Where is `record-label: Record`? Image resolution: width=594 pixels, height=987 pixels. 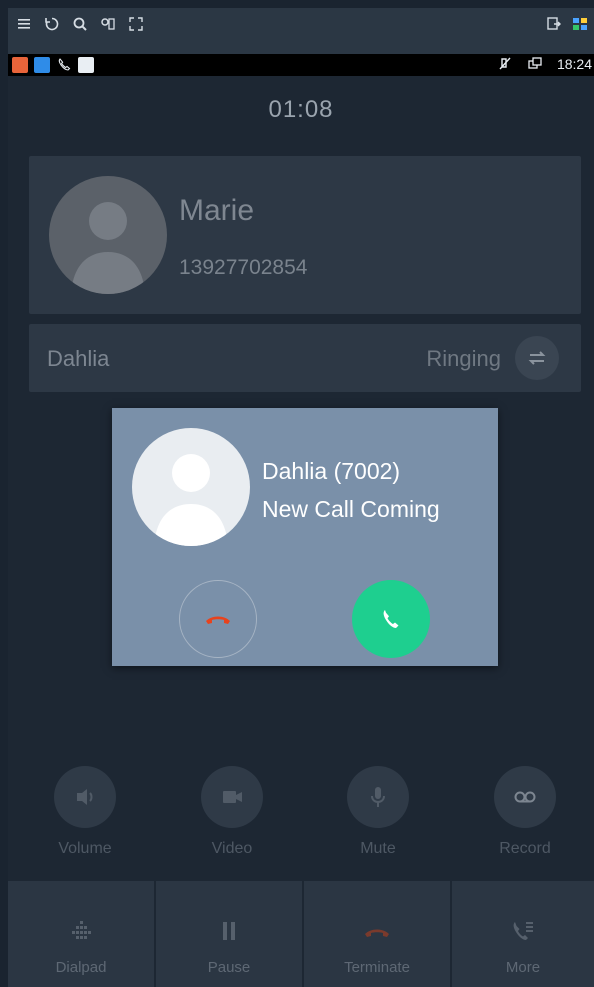 record-label: Record is located at coordinates (525, 848).